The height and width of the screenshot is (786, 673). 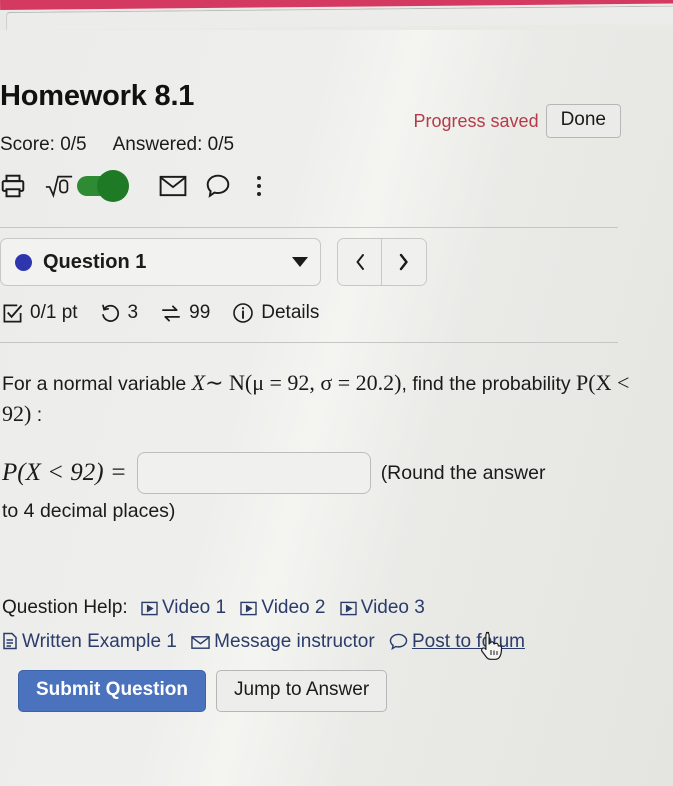 What do you see at coordinates (198, 382) in the screenshot?
I see `random-variable-x: X` at bounding box center [198, 382].